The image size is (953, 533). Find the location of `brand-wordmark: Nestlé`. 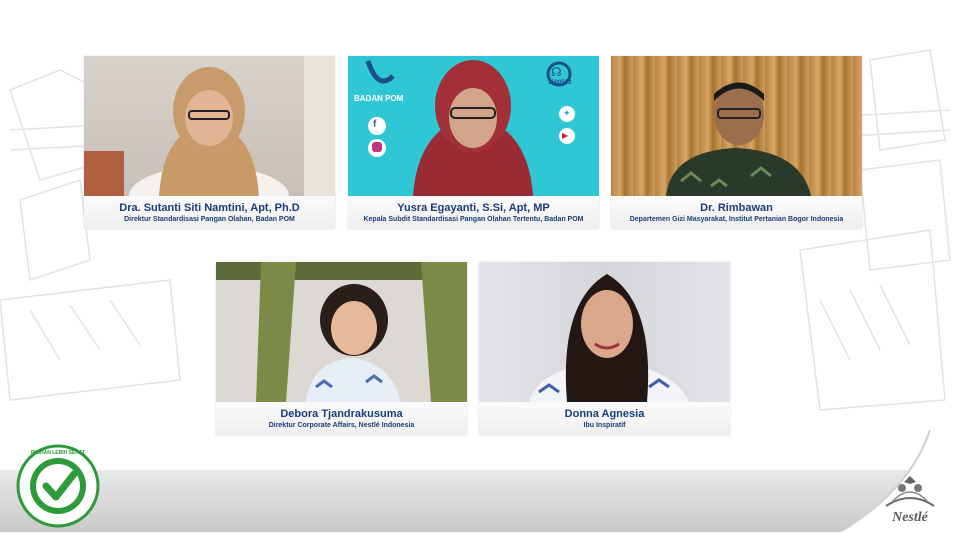

brand-wordmark: Nestlé is located at coordinates (910, 517).